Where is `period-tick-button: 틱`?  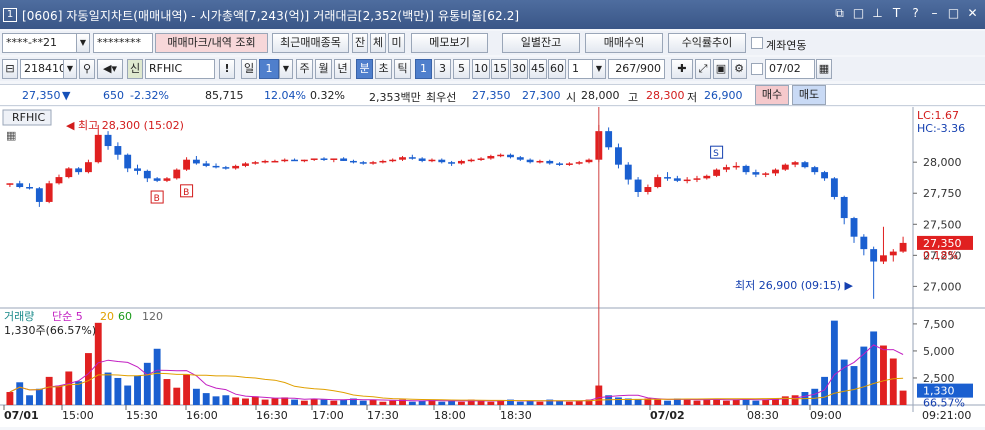
period-tick-button: 틱 is located at coordinates (402, 69).